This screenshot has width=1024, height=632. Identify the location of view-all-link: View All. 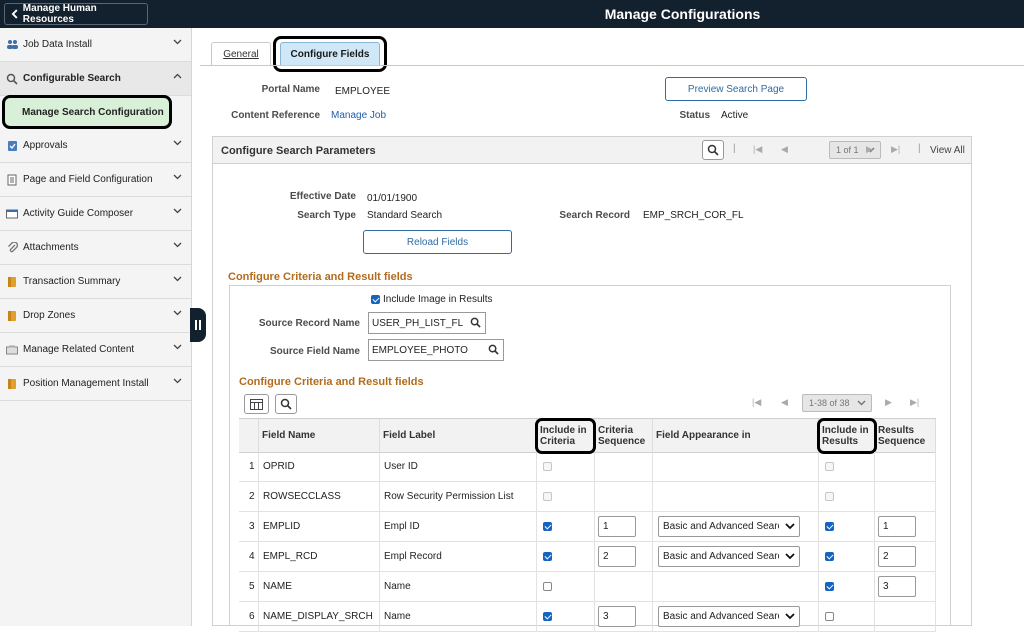
(947, 150).